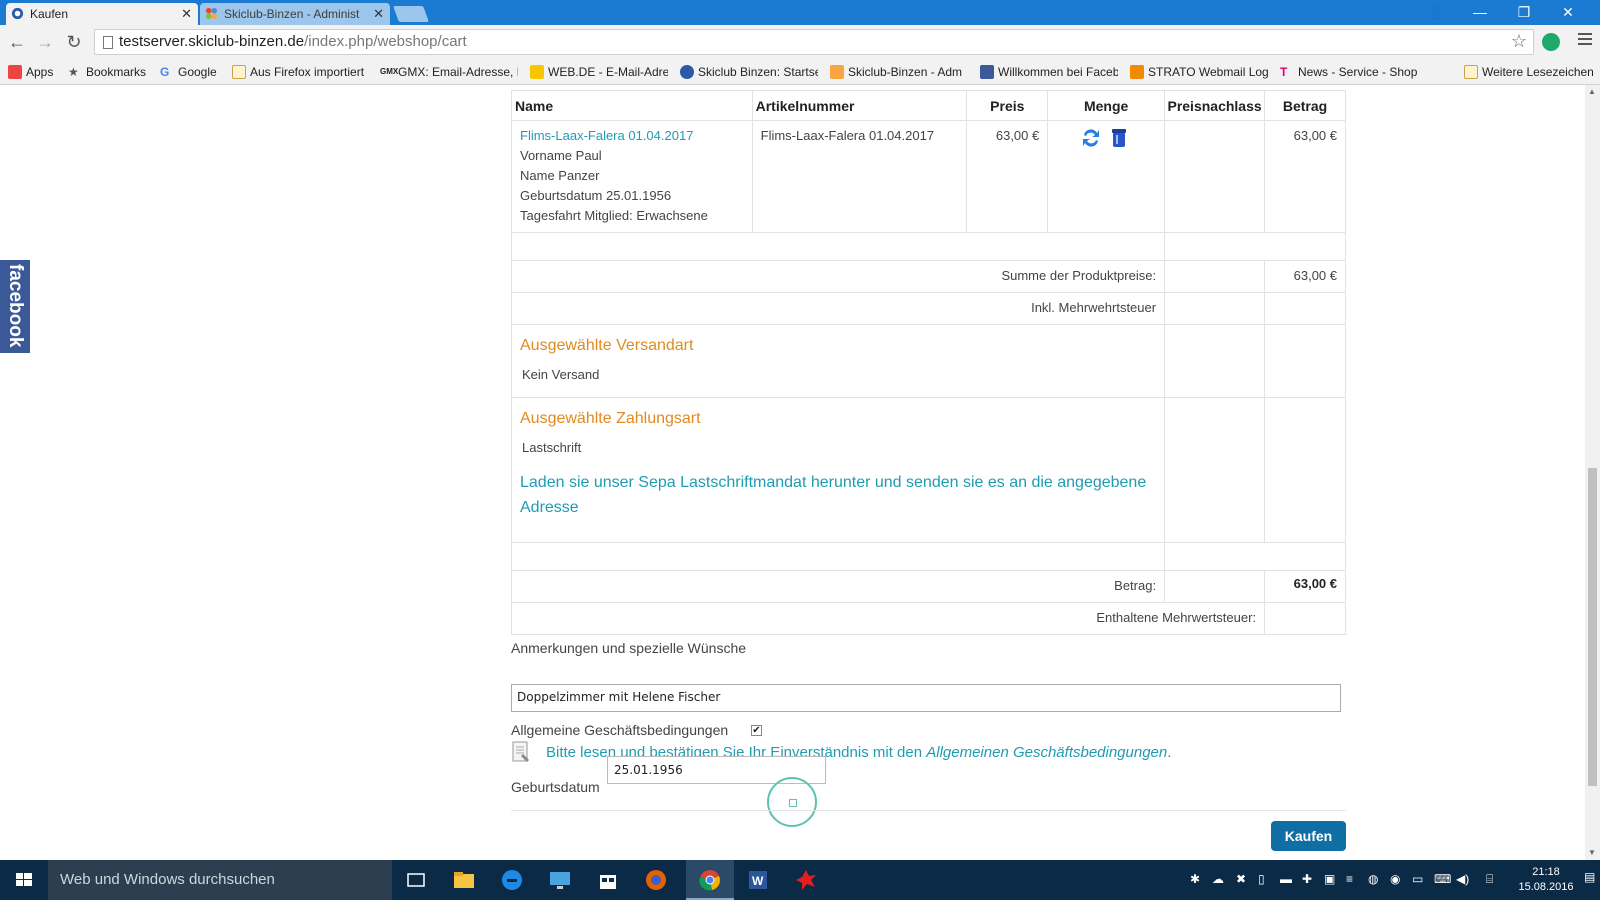  I want to click on scroll-down-icon: ▼, so click(1592, 852).